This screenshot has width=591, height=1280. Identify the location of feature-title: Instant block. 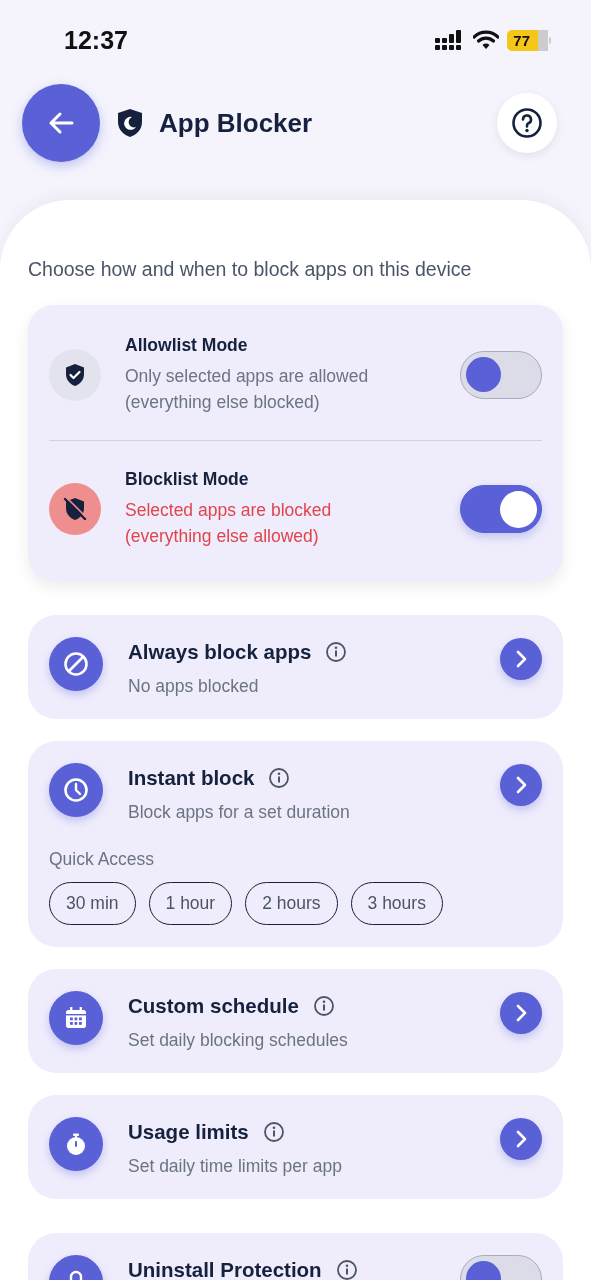
(191, 778).